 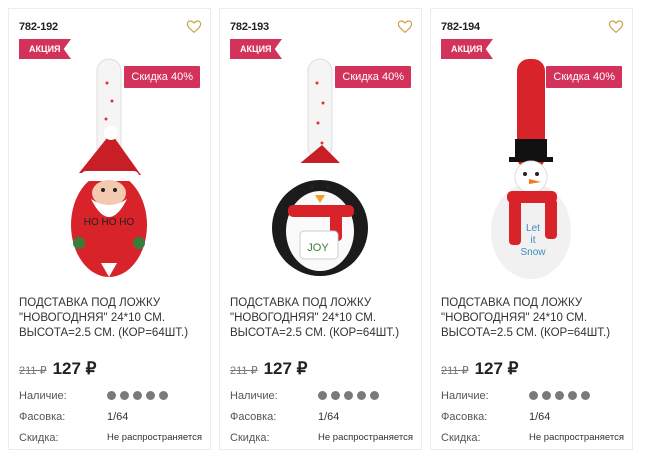 I want to click on svg-text: Snow, so click(x=533, y=252).